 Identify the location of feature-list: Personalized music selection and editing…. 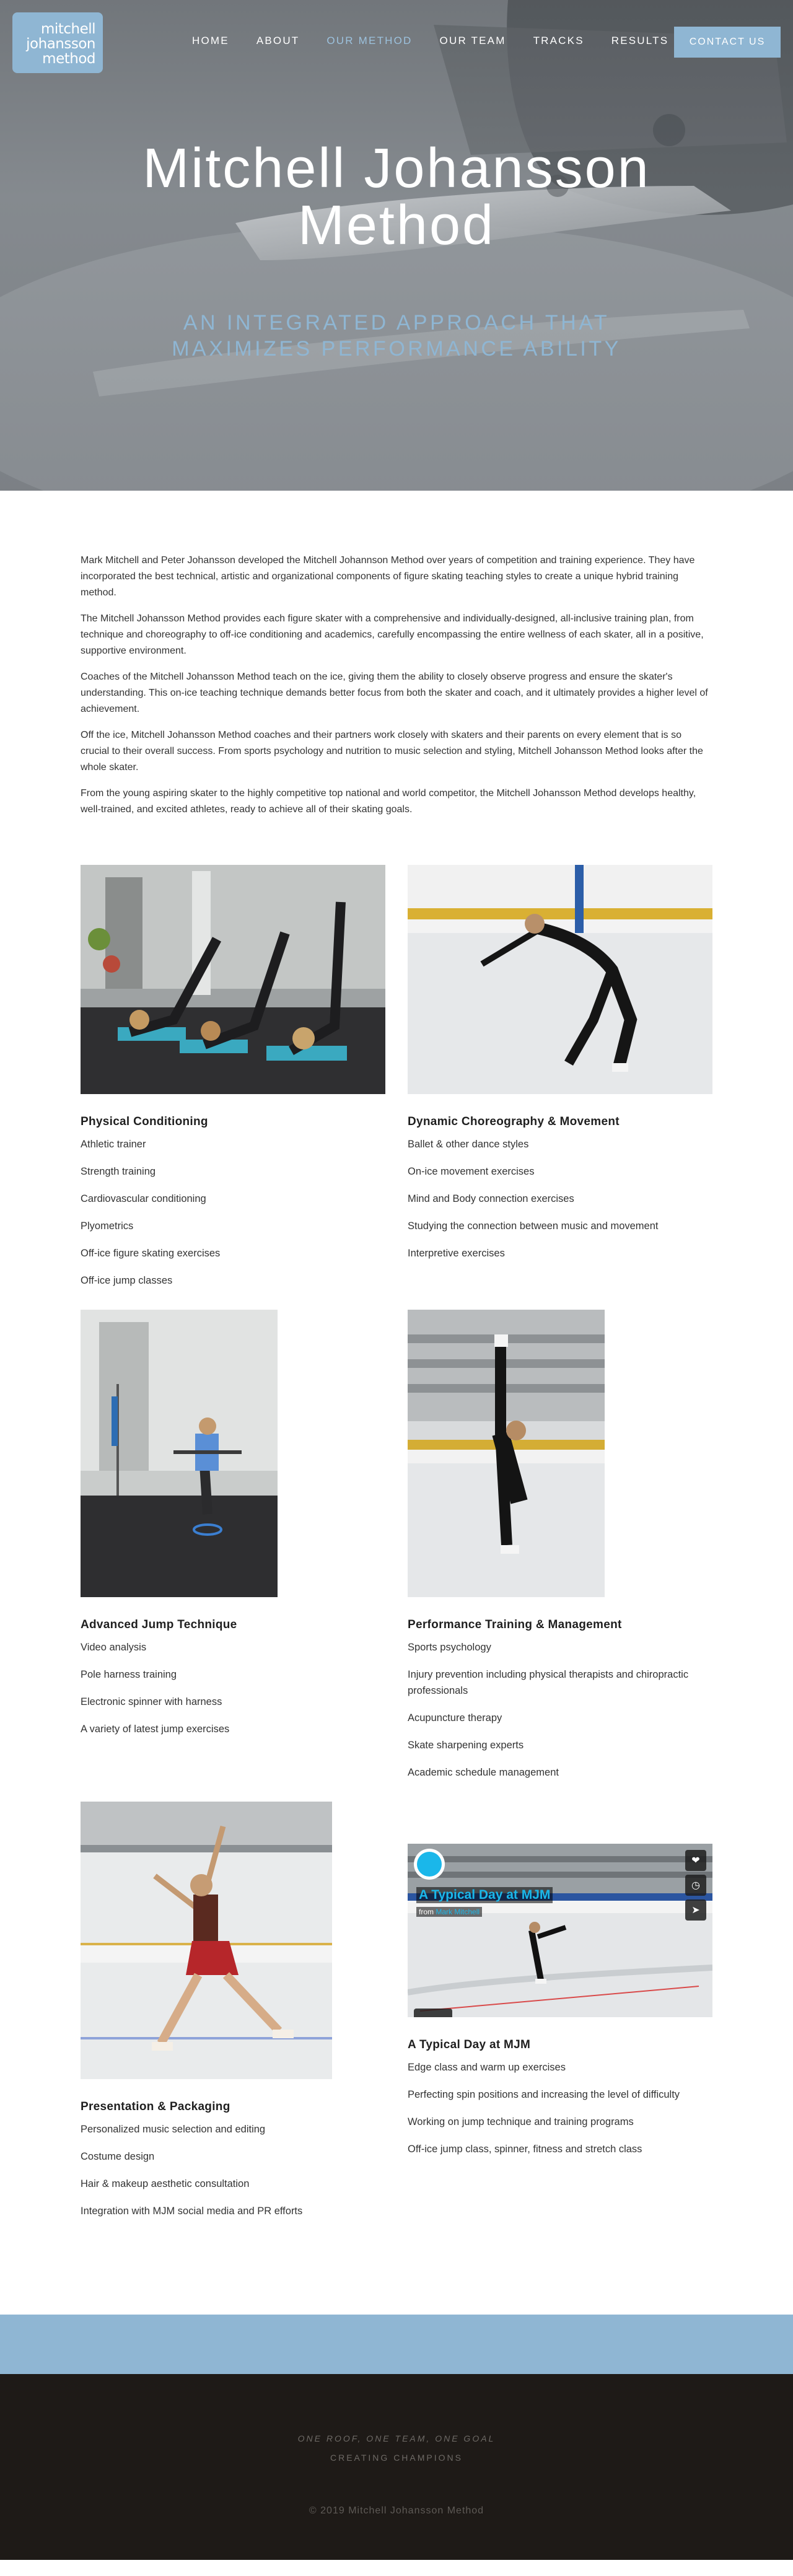
(233, 2170).